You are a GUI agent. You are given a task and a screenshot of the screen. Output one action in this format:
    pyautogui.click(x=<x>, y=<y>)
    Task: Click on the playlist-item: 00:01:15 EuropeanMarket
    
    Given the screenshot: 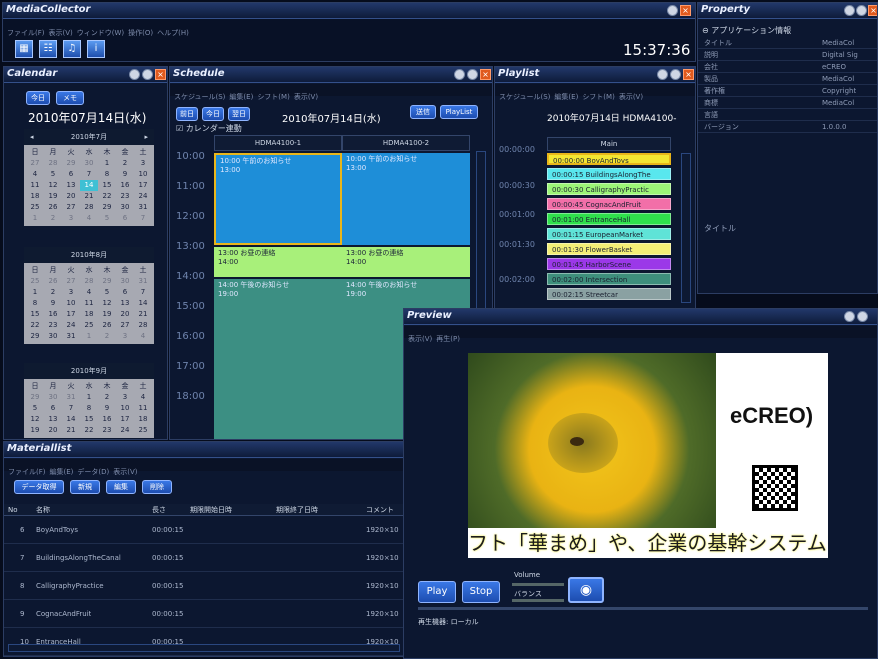 What is the action you would take?
    pyautogui.click(x=609, y=234)
    